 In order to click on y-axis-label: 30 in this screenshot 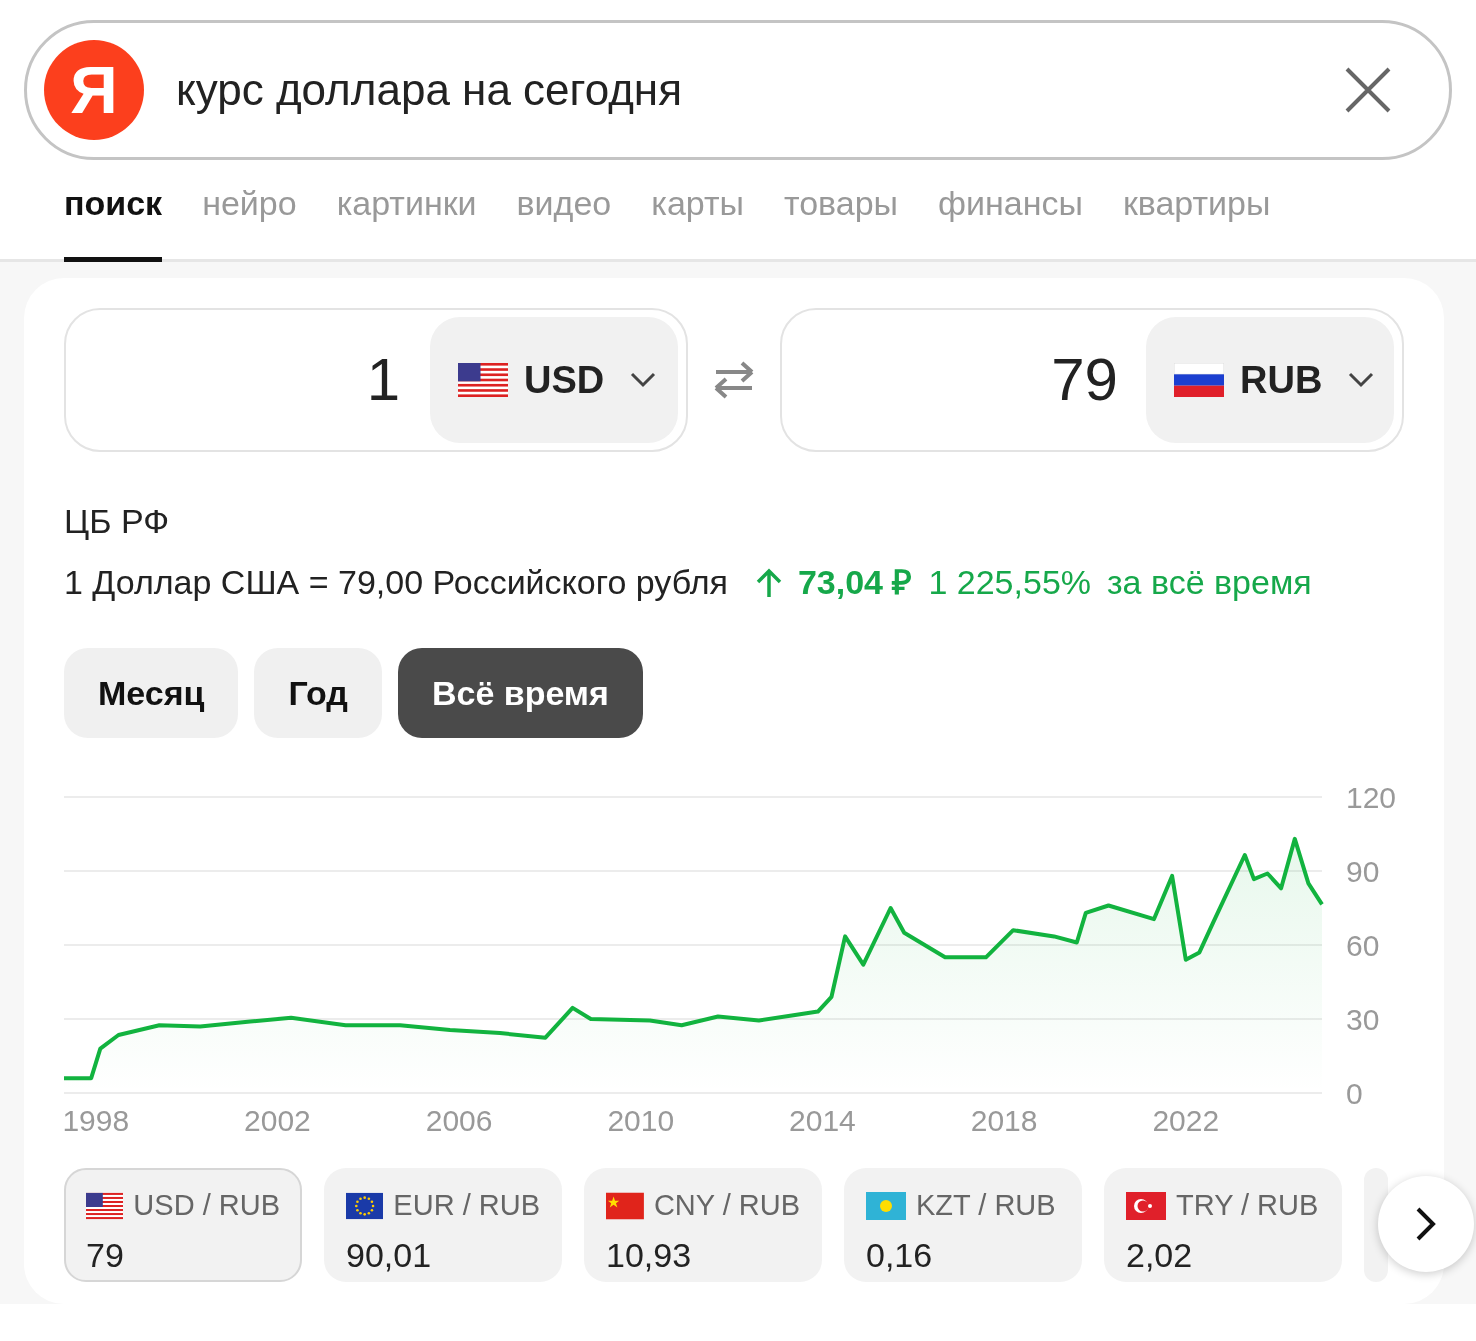, I will do `click(1363, 1019)`.